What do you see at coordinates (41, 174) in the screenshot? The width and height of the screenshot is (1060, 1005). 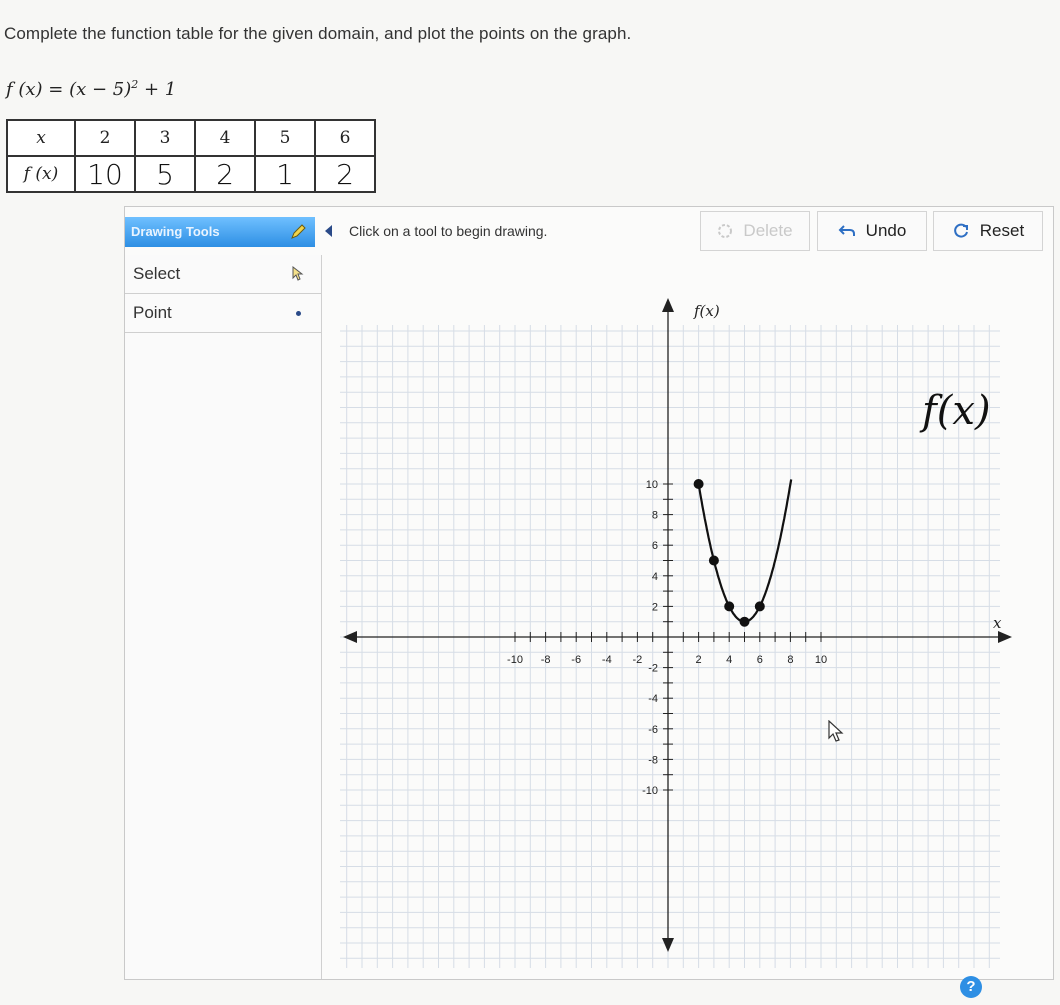 I see `fx-header: f (x)` at bounding box center [41, 174].